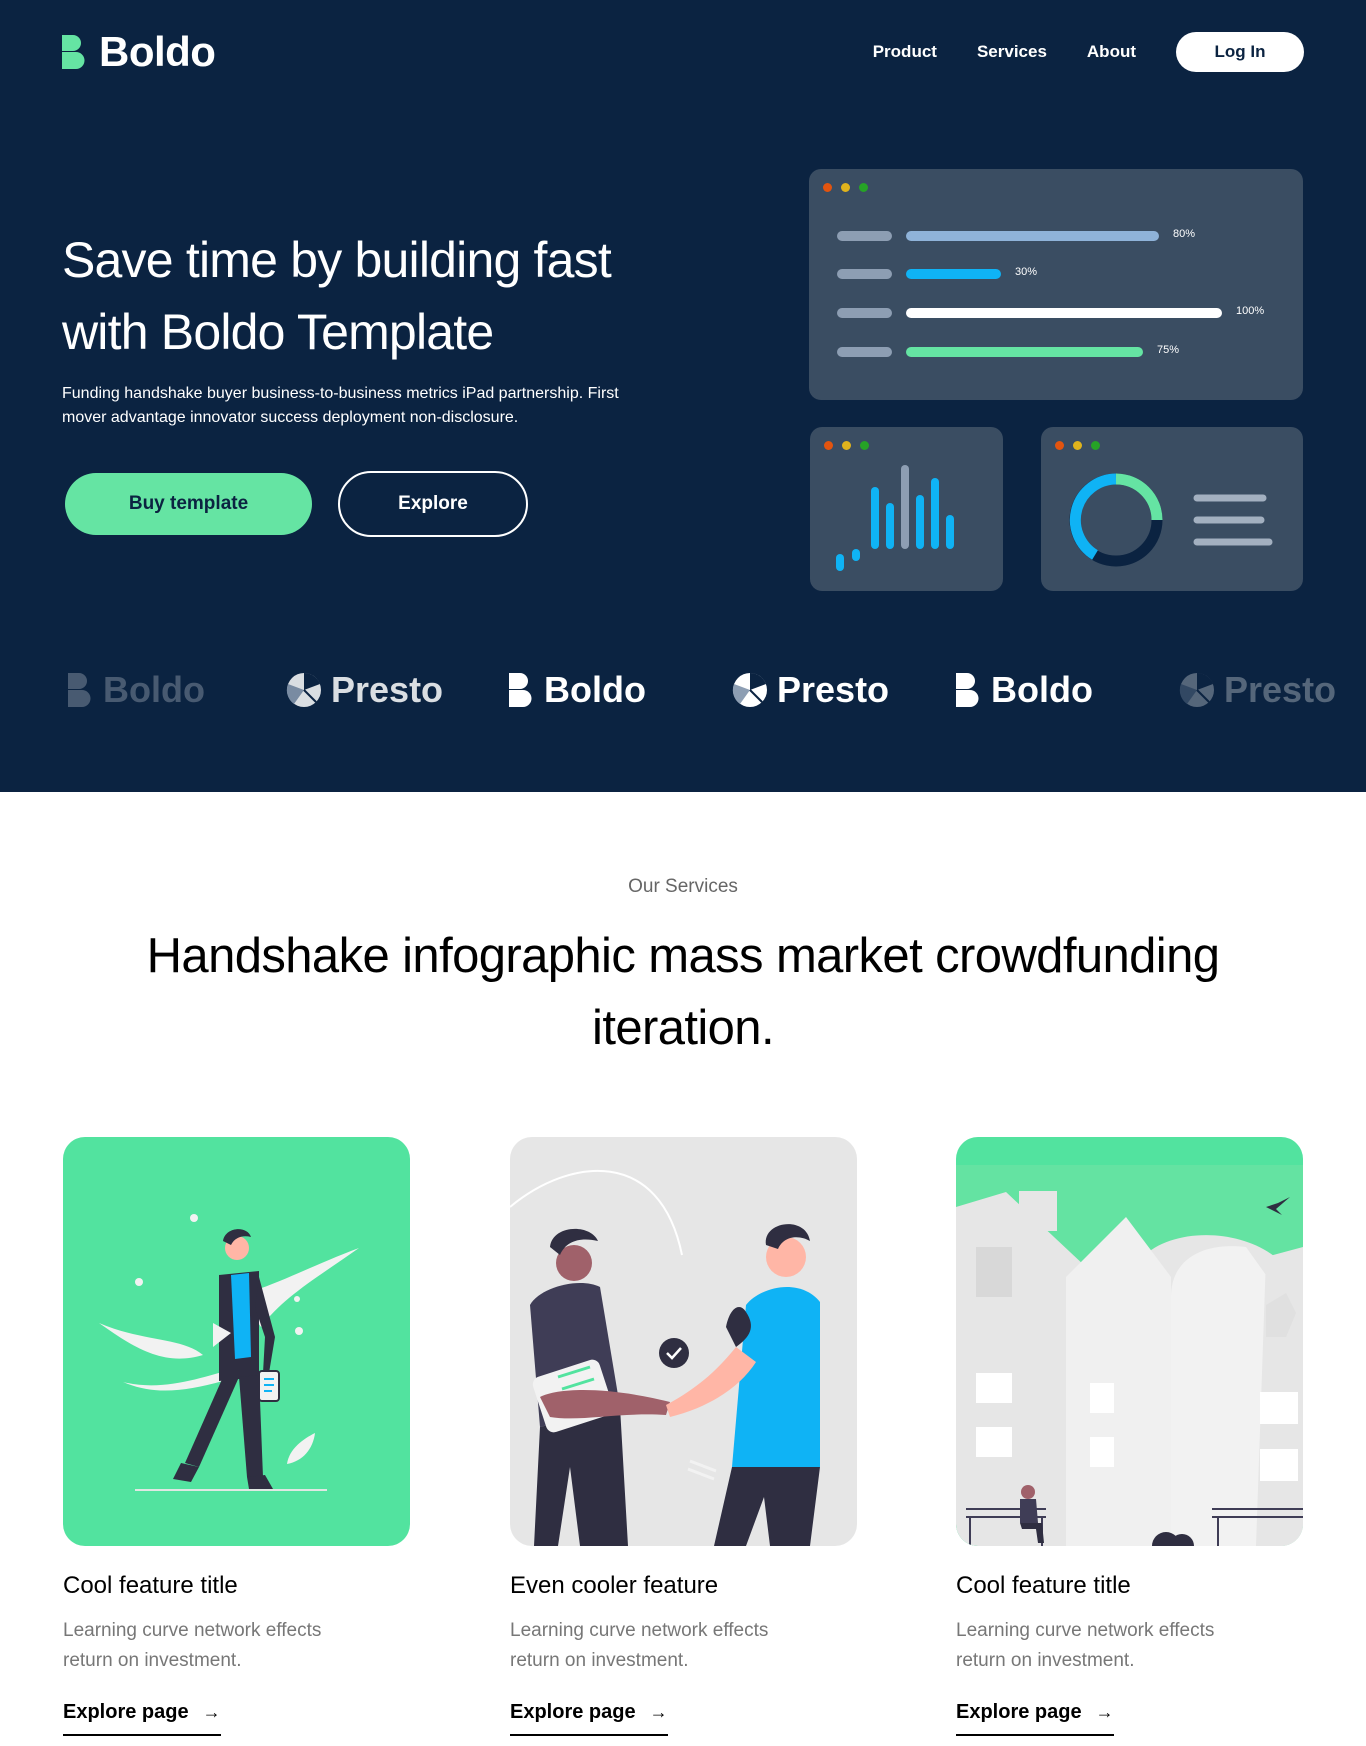 The height and width of the screenshot is (1746, 1366). I want to click on progress-percent-label: 100%, so click(1250, 311).